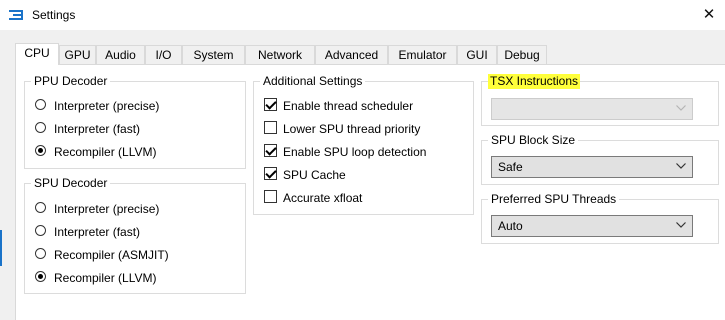 The width and height of the screenshot is (725, 320). I want to click on tab-network: Network, so click(280, 54).